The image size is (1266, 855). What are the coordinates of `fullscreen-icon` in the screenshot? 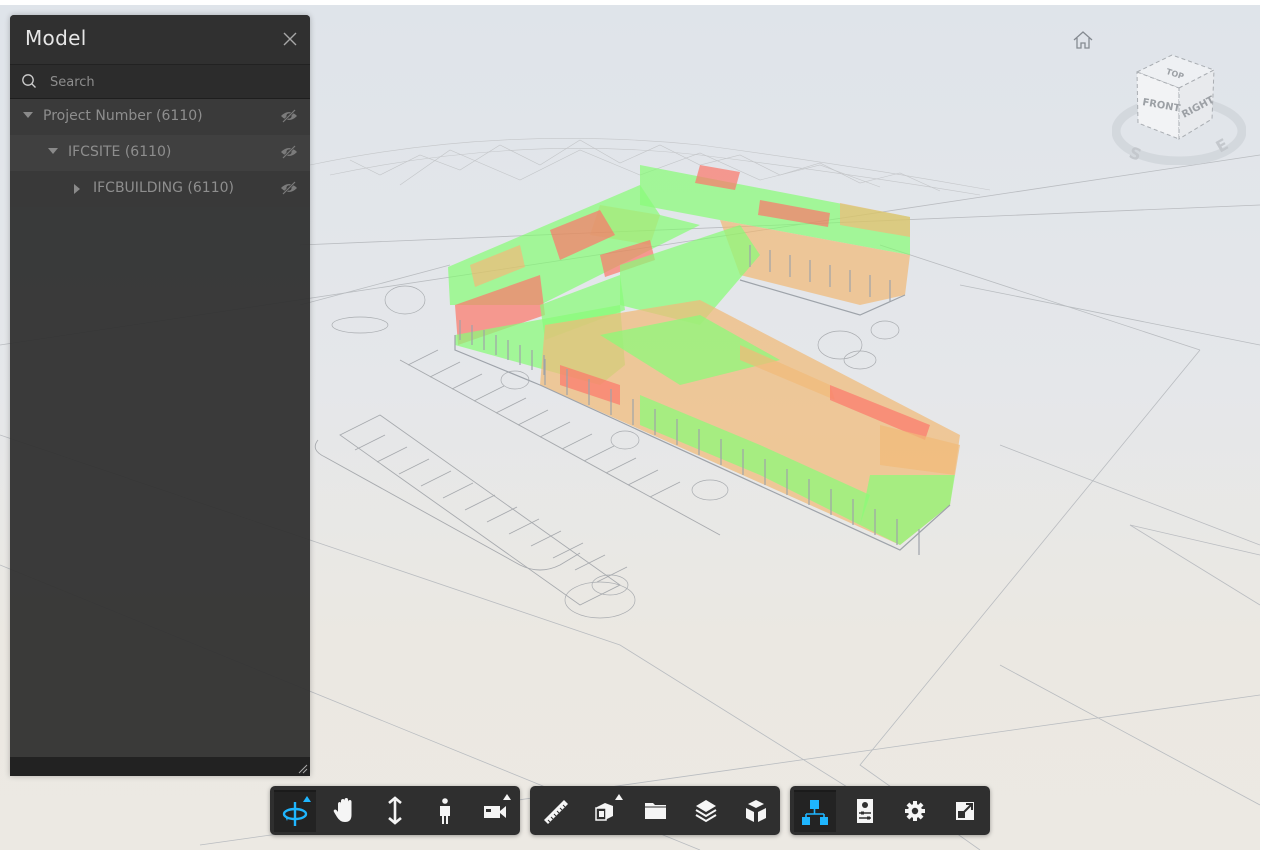 It's located at (965, 811).